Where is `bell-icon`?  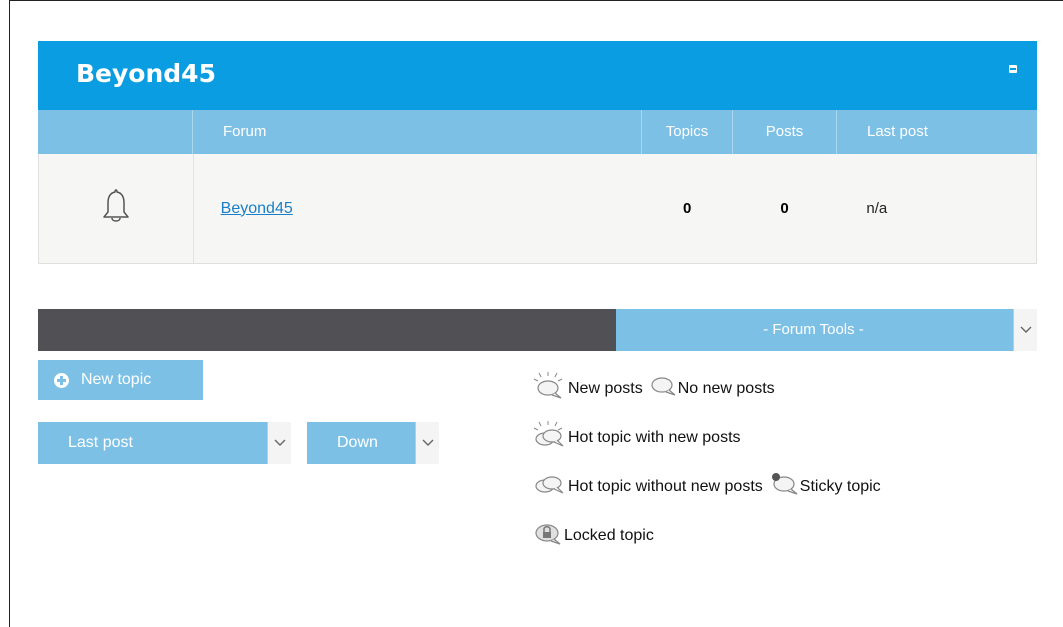 bell-icon is located at coordinates (116, 208).